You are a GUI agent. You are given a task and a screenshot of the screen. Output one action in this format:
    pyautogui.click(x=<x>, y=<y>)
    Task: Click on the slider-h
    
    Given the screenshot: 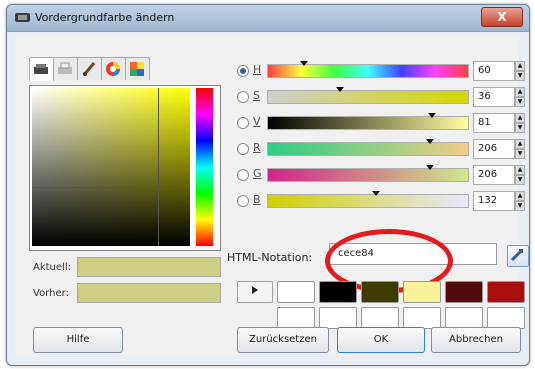 What is the action you would take?
    pyautogui.click(x=368, y=69)
    